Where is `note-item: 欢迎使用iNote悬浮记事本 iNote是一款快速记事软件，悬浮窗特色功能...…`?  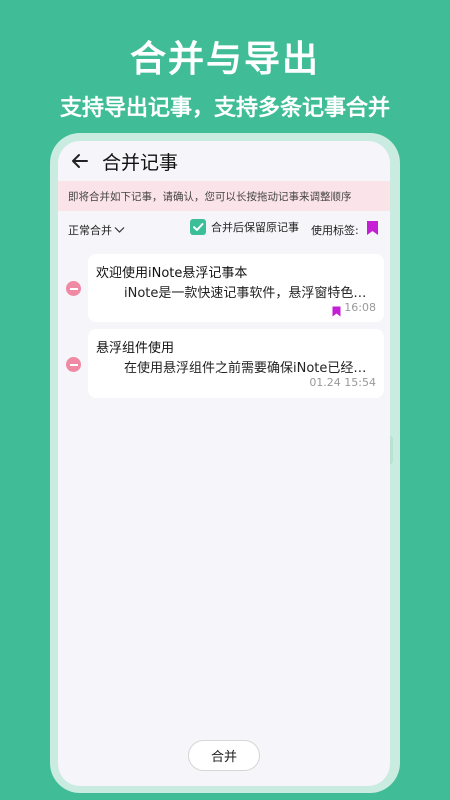 note-item: 欢迎使用iNote悬浮记事本 iNote是一款快速记事软件，悬浮窗特色功能...… is located at coordinates (236, 288).